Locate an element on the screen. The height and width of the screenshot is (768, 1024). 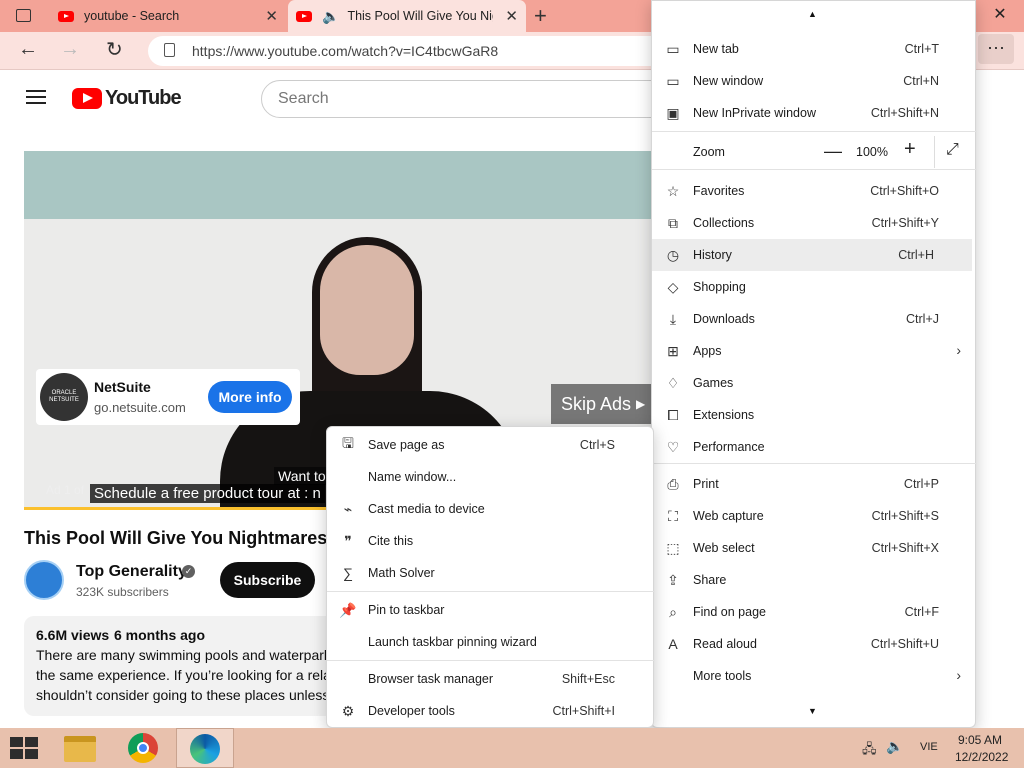
submenu-item-developer-tools: ⚙ Developer tools Ctrl+Shift+I is located at coordinates (491, 711).